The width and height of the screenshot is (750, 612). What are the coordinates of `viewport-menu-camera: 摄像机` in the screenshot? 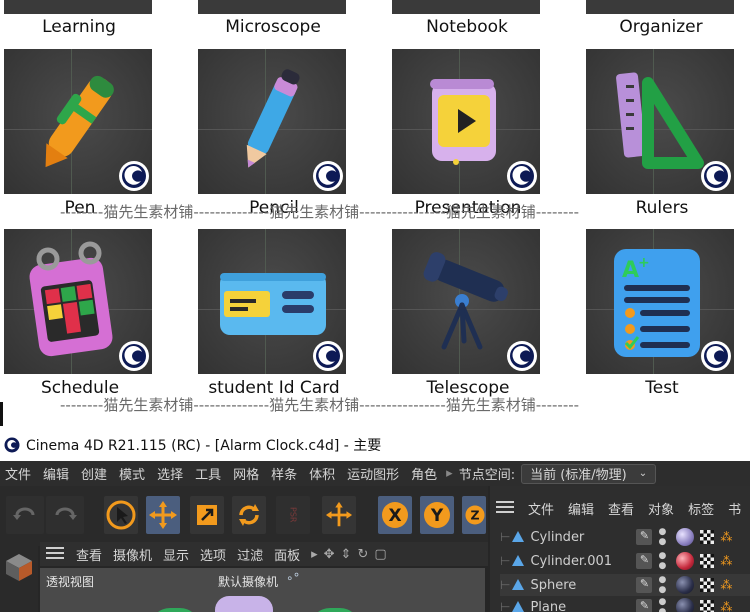 It's located at (132, 554).